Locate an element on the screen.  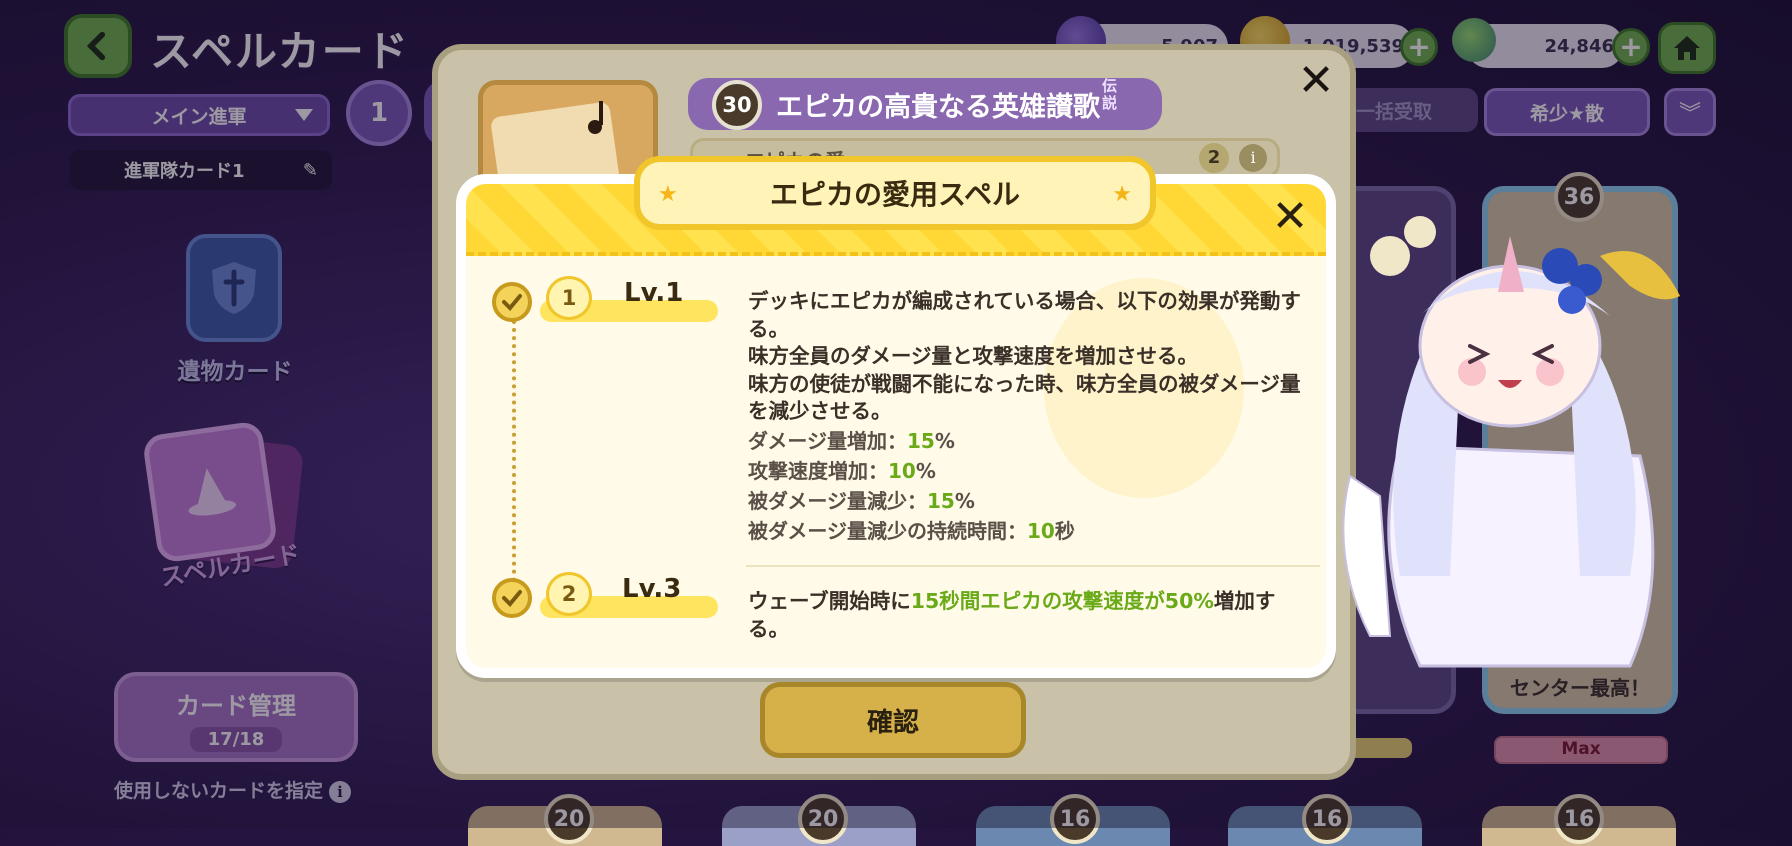
level-label: Lv.1 is located at coordinates (654, 293).